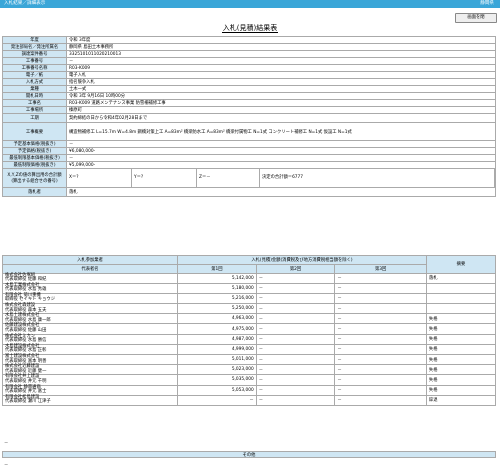  Describe the element at coordinates (217, 319) in the screenshot. I see `bid-r1: 4,963,000` at that location.